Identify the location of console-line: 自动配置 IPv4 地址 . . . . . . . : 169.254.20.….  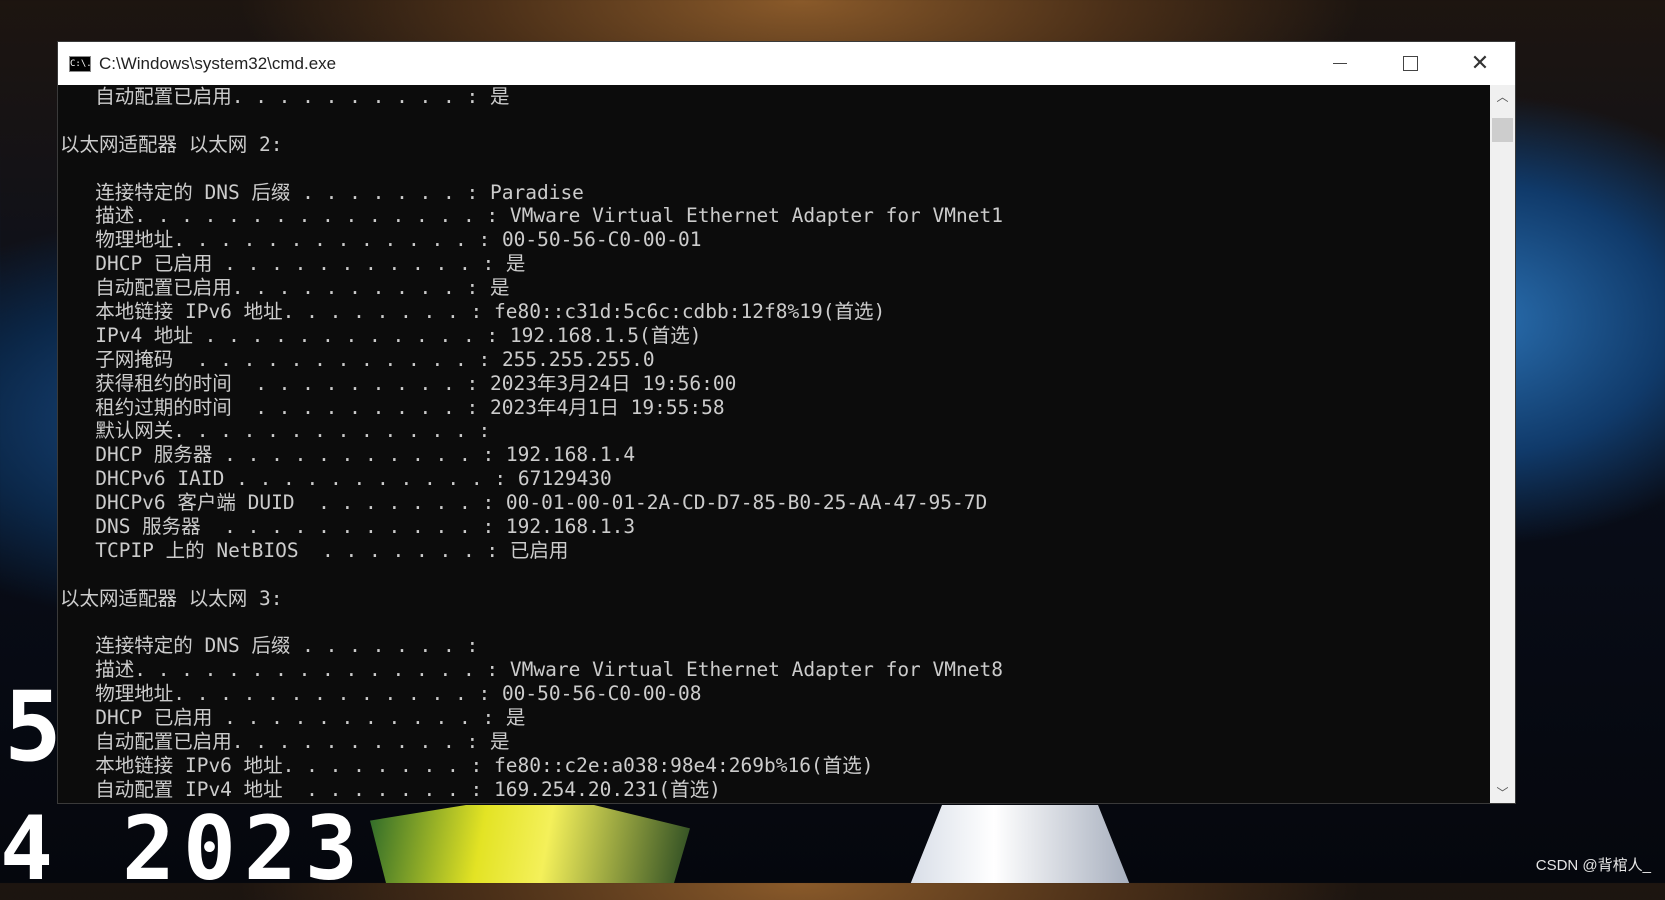
(390, 789).